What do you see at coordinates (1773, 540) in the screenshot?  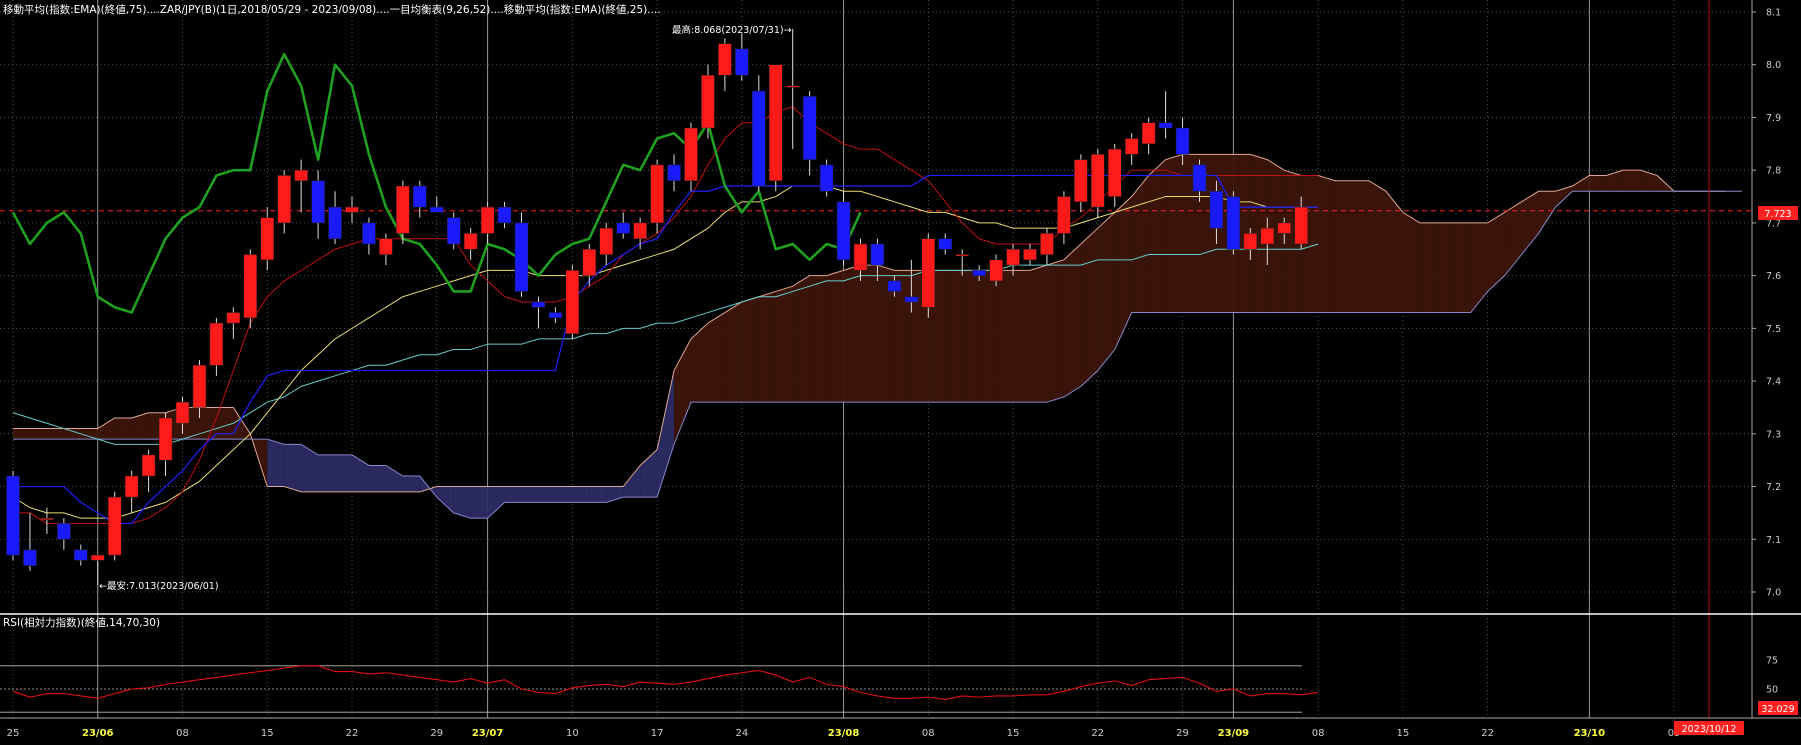 I see `y-tick-label: 7.1` at bounding box center [1773, 540].